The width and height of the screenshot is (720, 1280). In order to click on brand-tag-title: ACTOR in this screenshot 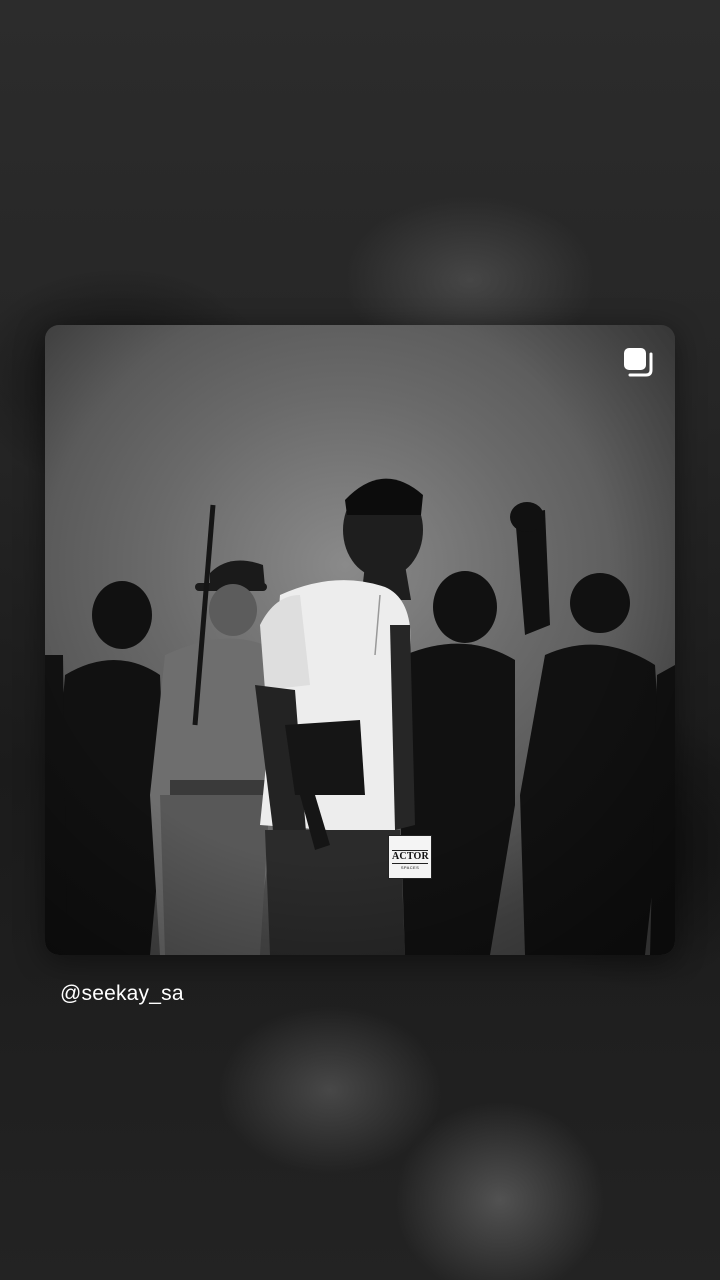, I will do `click(410, 857)`.